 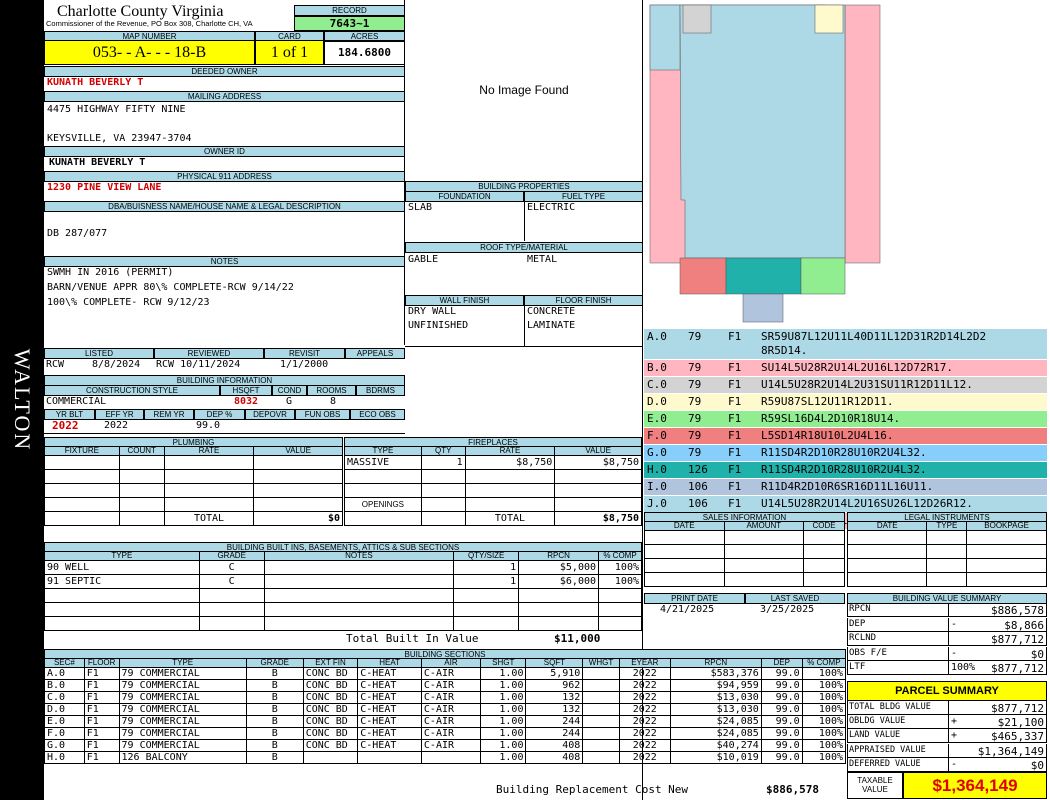 What do you see at coordinates (868, 652) in the screenshot?
I see `value-summary-label: OBS F/E` at bounding box center [868, 652].